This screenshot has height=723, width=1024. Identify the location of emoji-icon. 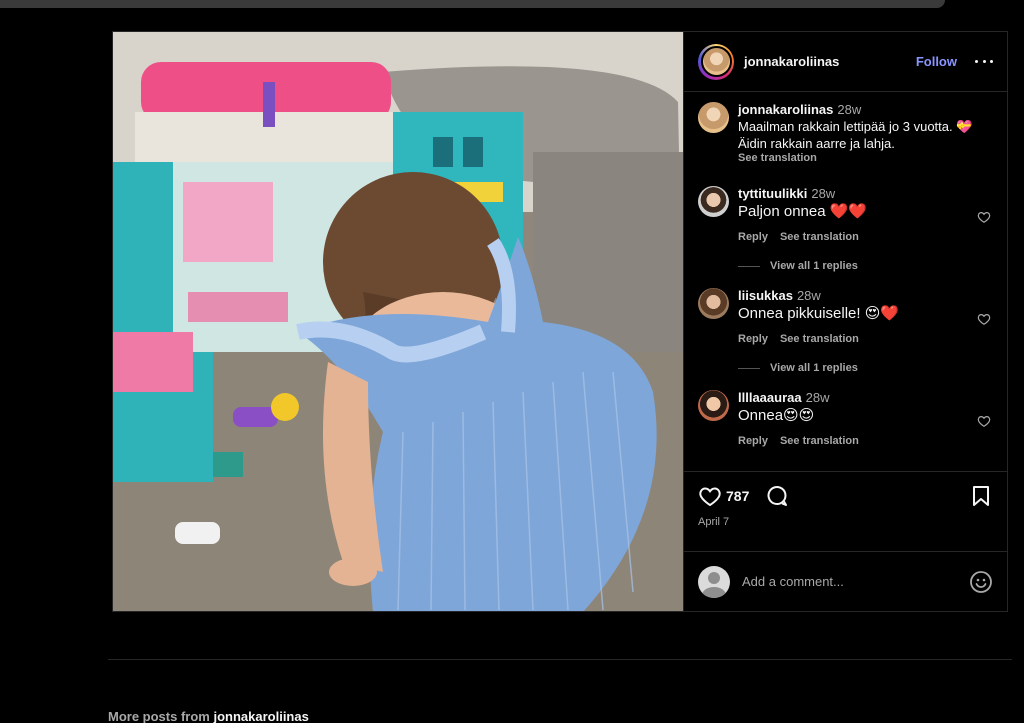
(981, 582).